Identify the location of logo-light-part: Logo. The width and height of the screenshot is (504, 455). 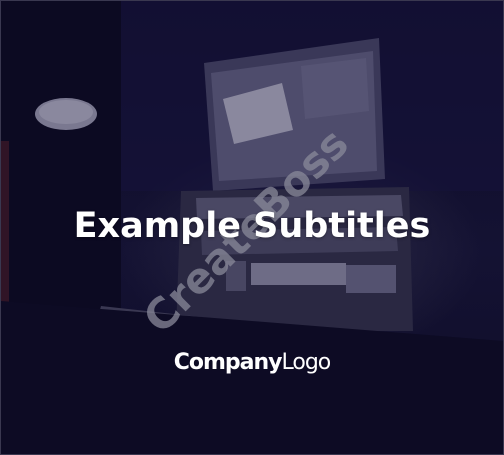
(306, 362).